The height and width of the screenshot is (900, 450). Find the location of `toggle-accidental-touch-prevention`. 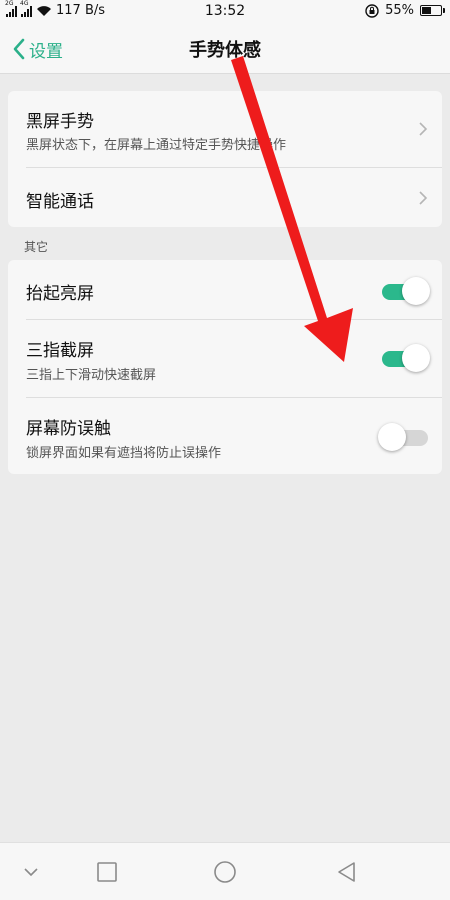

toggle-accidental-touch-prevention is located at coordinates (404, 436).